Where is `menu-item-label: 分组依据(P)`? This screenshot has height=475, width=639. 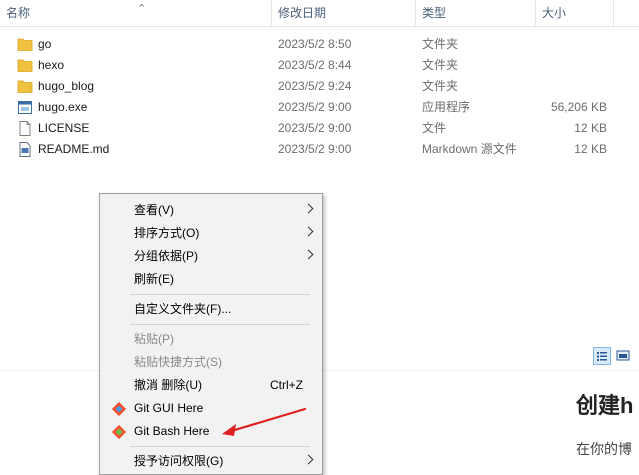 menu-item-label: 分组依据(P) is located at coordinates (166, 256).